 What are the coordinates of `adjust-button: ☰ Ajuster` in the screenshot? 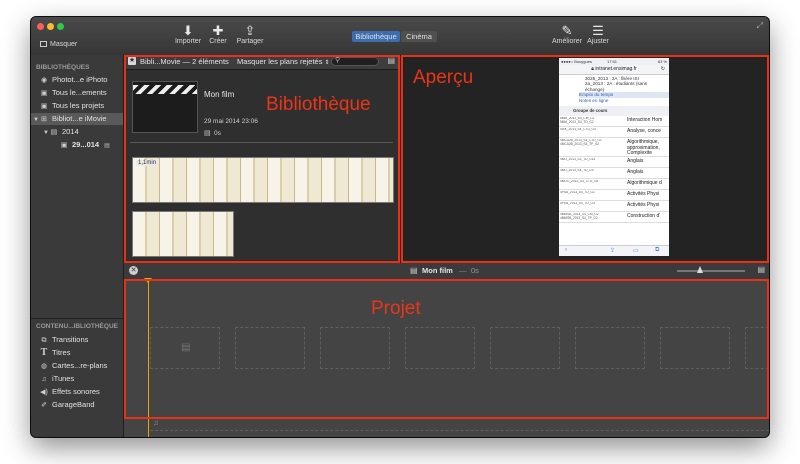 It's located at (598, 34).